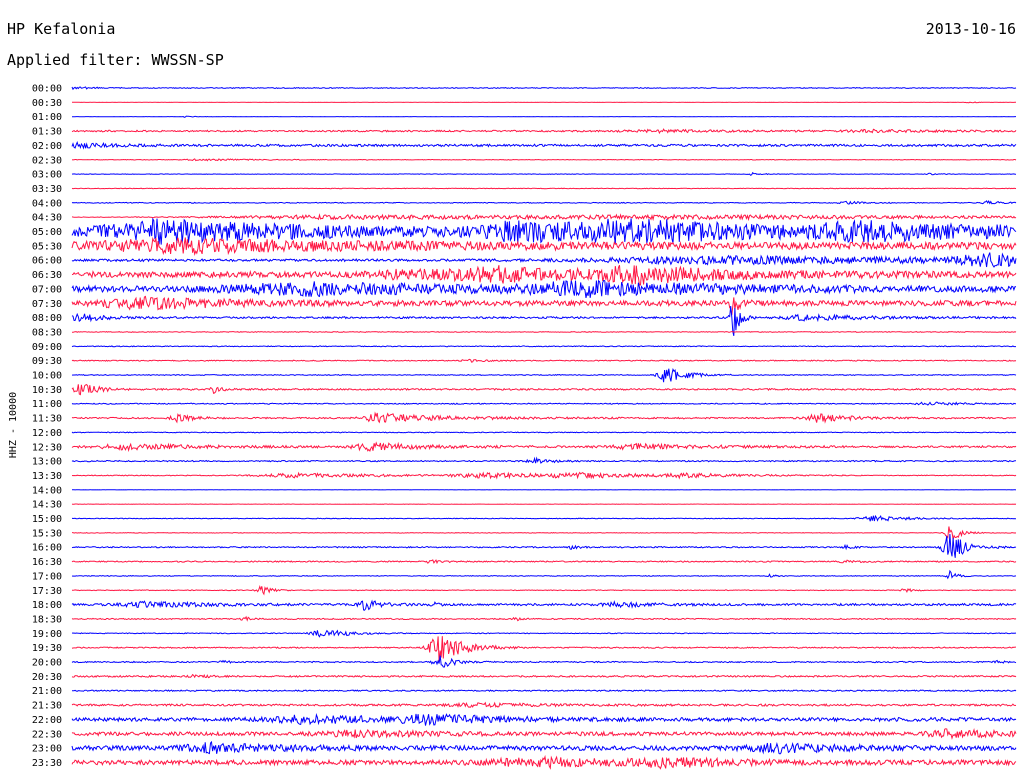 The image size is (1024, 780). I want to click on time-tick-label: 14:30, so click(47, 505).